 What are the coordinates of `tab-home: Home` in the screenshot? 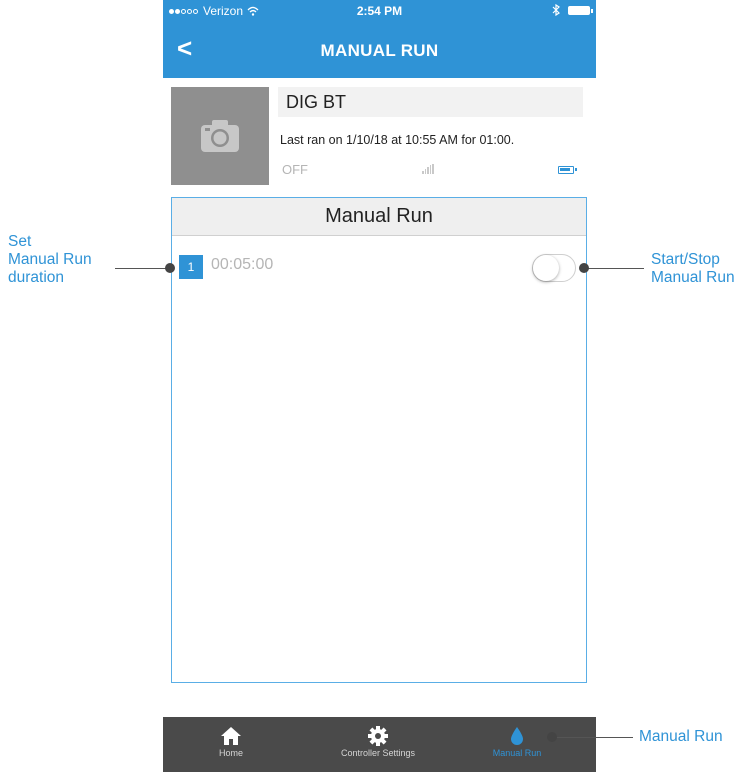 It's located at (231, 744).